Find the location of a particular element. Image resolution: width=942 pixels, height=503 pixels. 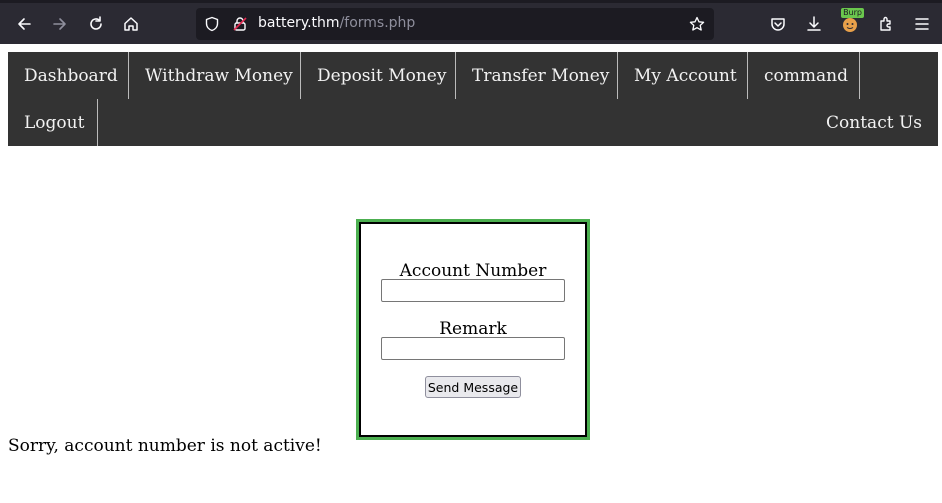

burp-extension-icon: Burp is located at coordinates (851, 22).